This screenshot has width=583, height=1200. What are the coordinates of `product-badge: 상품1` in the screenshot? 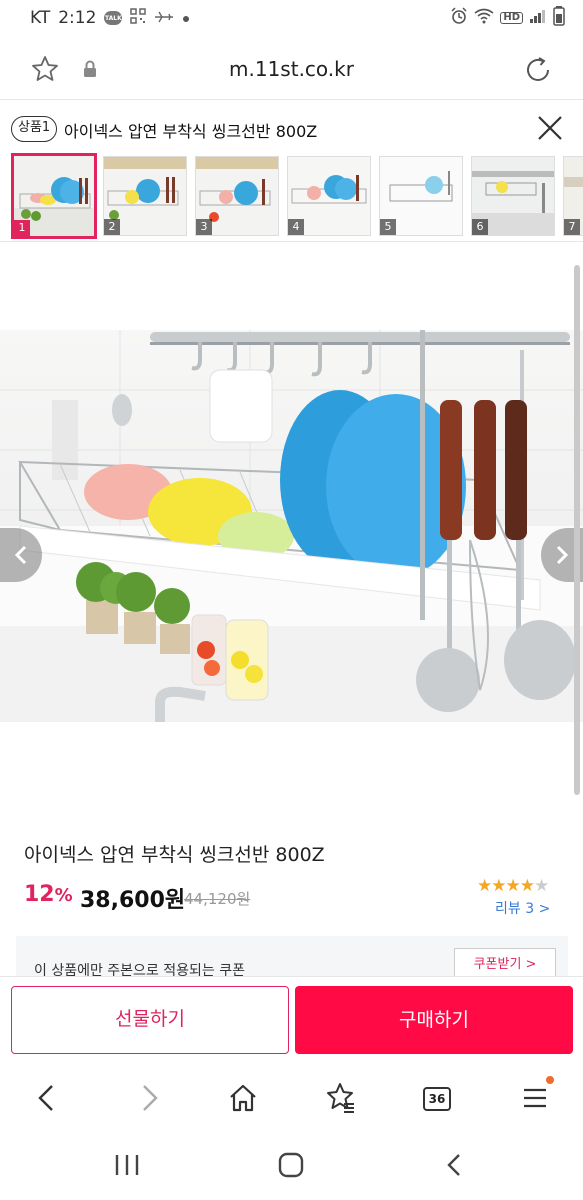 It's located at (34, 129).